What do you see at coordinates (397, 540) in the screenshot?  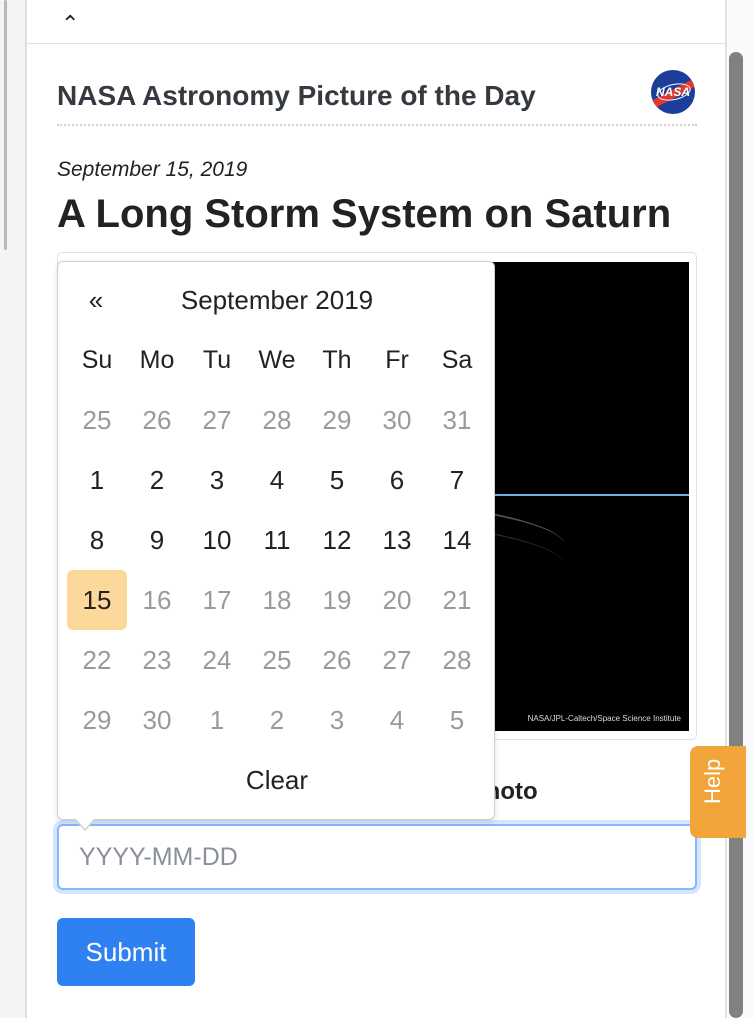 I see `calendar-day: 13` at bounding box center [397, 540].